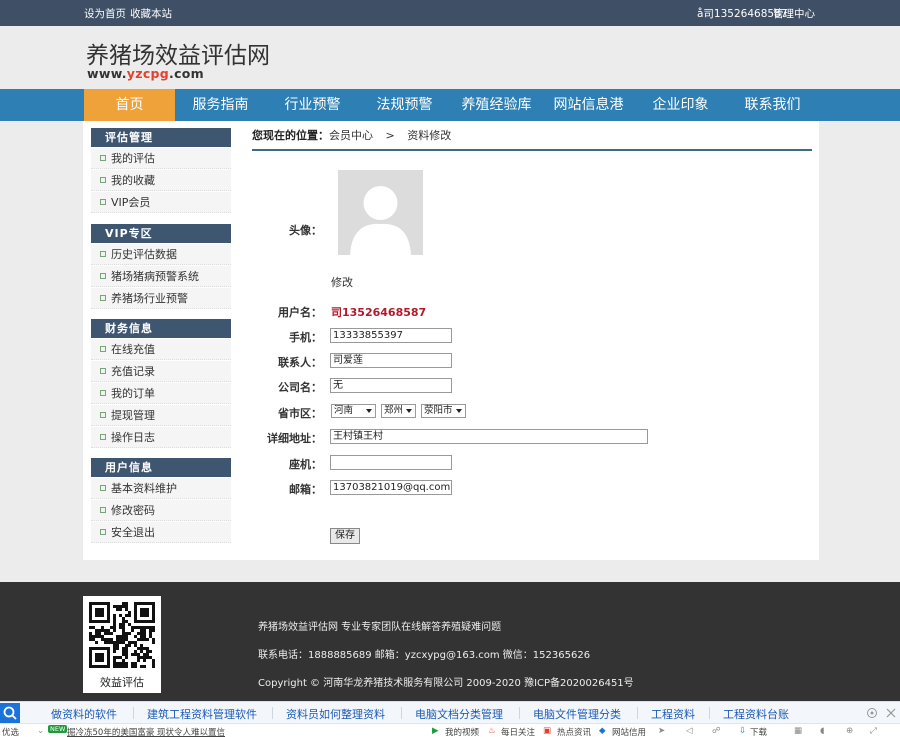  Describe the element at coordinates (300, 387) in the screenshot. I see `company-label: 公司名：` at that location.